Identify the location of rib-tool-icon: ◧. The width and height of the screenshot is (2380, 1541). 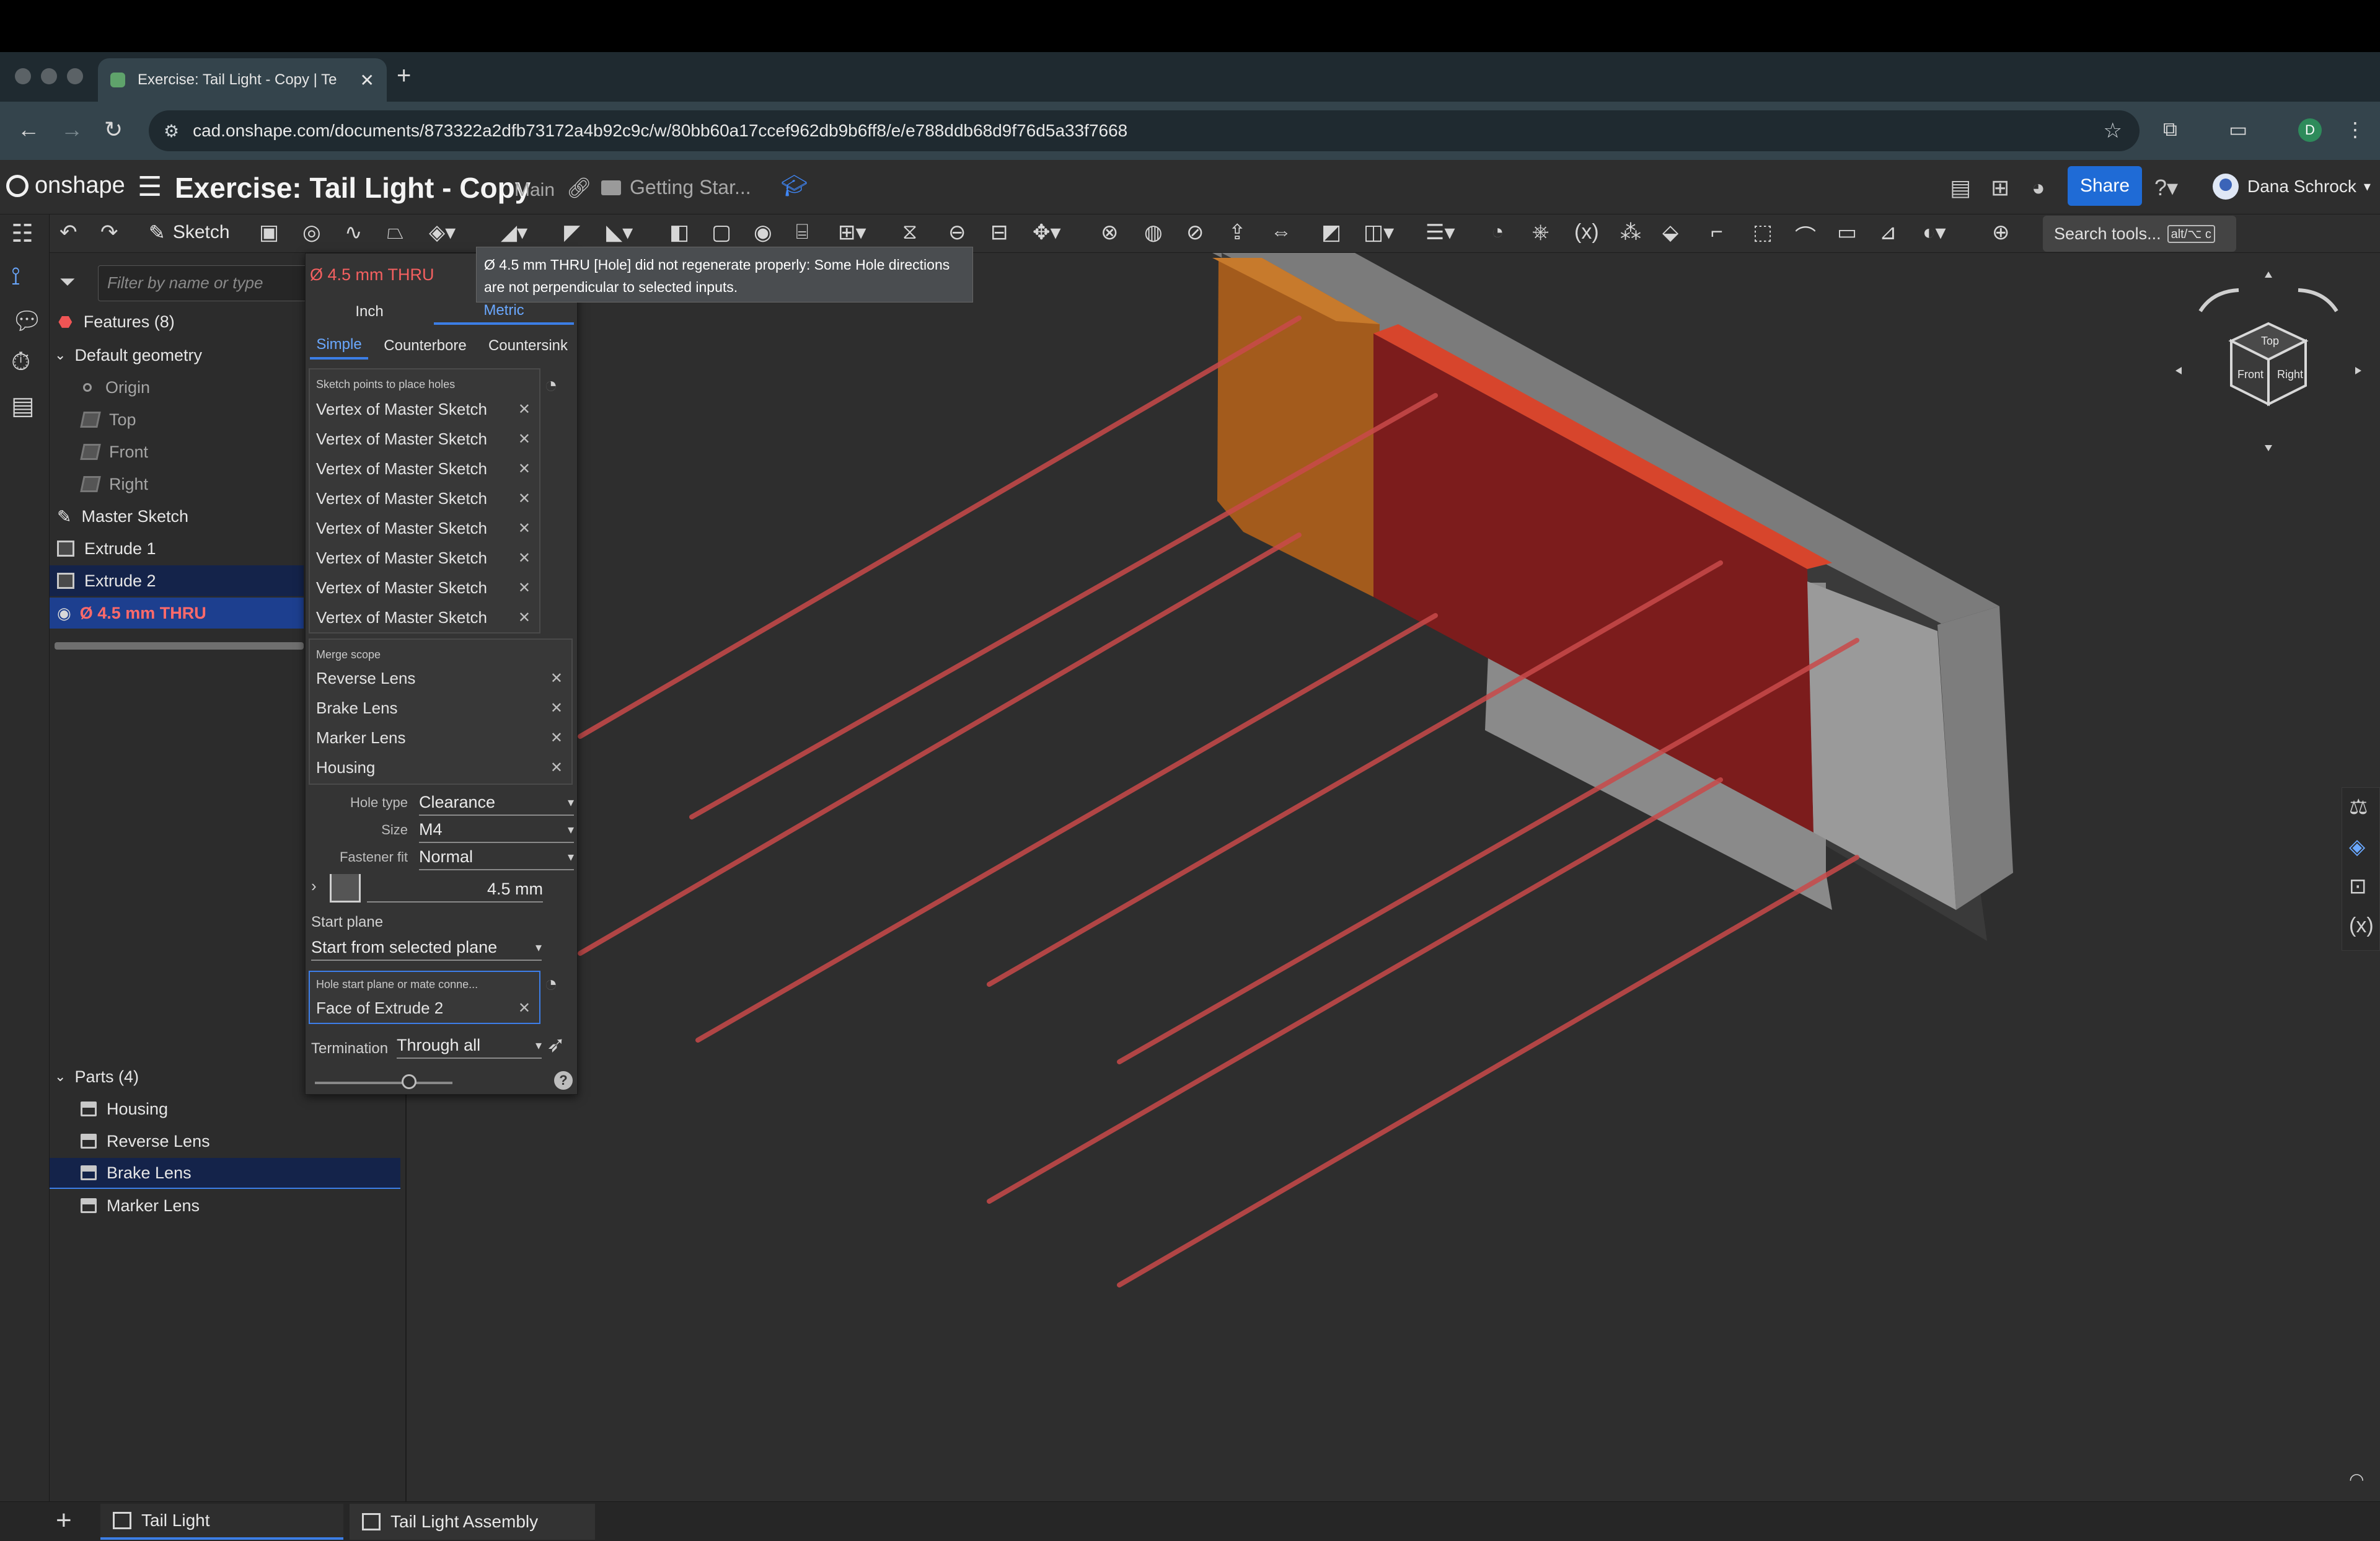
(679, 232).